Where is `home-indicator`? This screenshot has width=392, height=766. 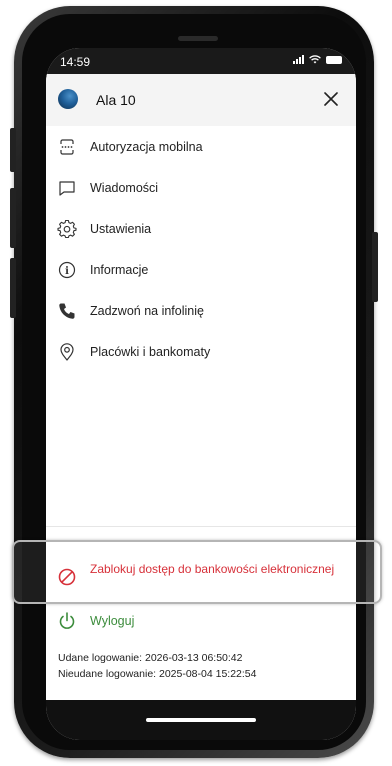
home-indicator is located at coordinates (201, 720).